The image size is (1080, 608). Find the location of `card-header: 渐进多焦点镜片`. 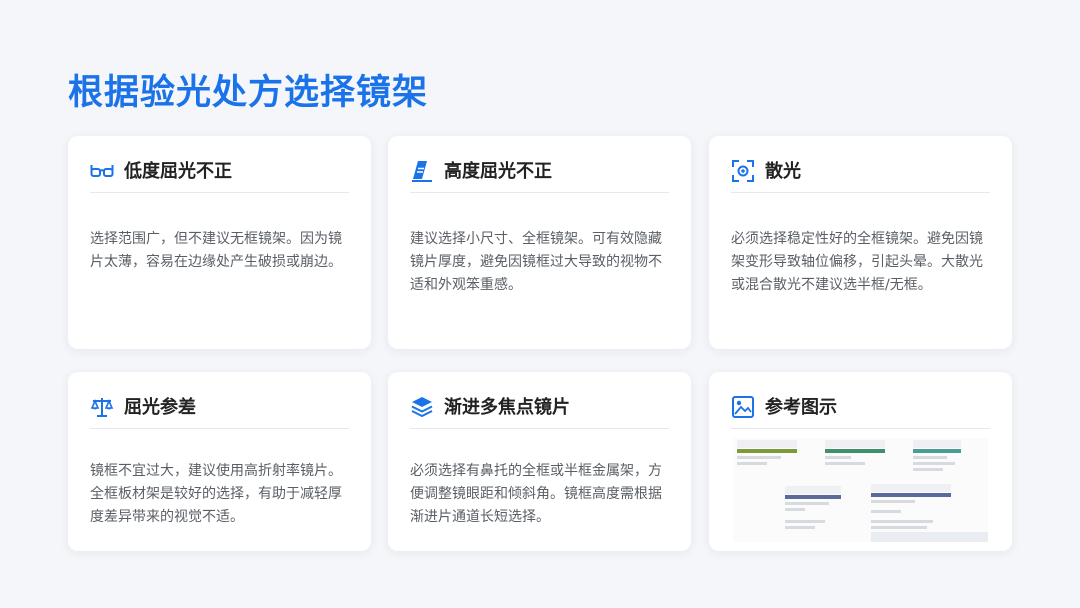

card-header: 渐进多焦点镜片 is located at coordinates (539, 412).